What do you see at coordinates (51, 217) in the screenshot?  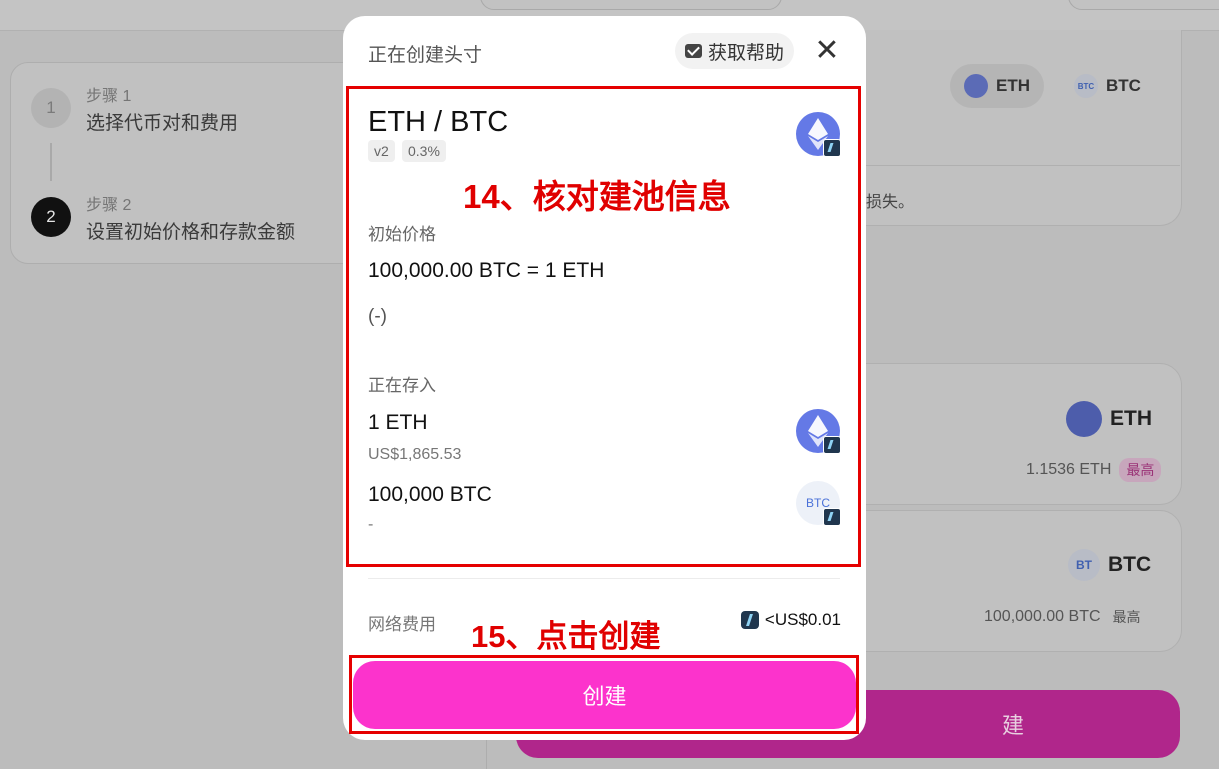 I see `step-number-2: 2` at bounding box center [51, 217].